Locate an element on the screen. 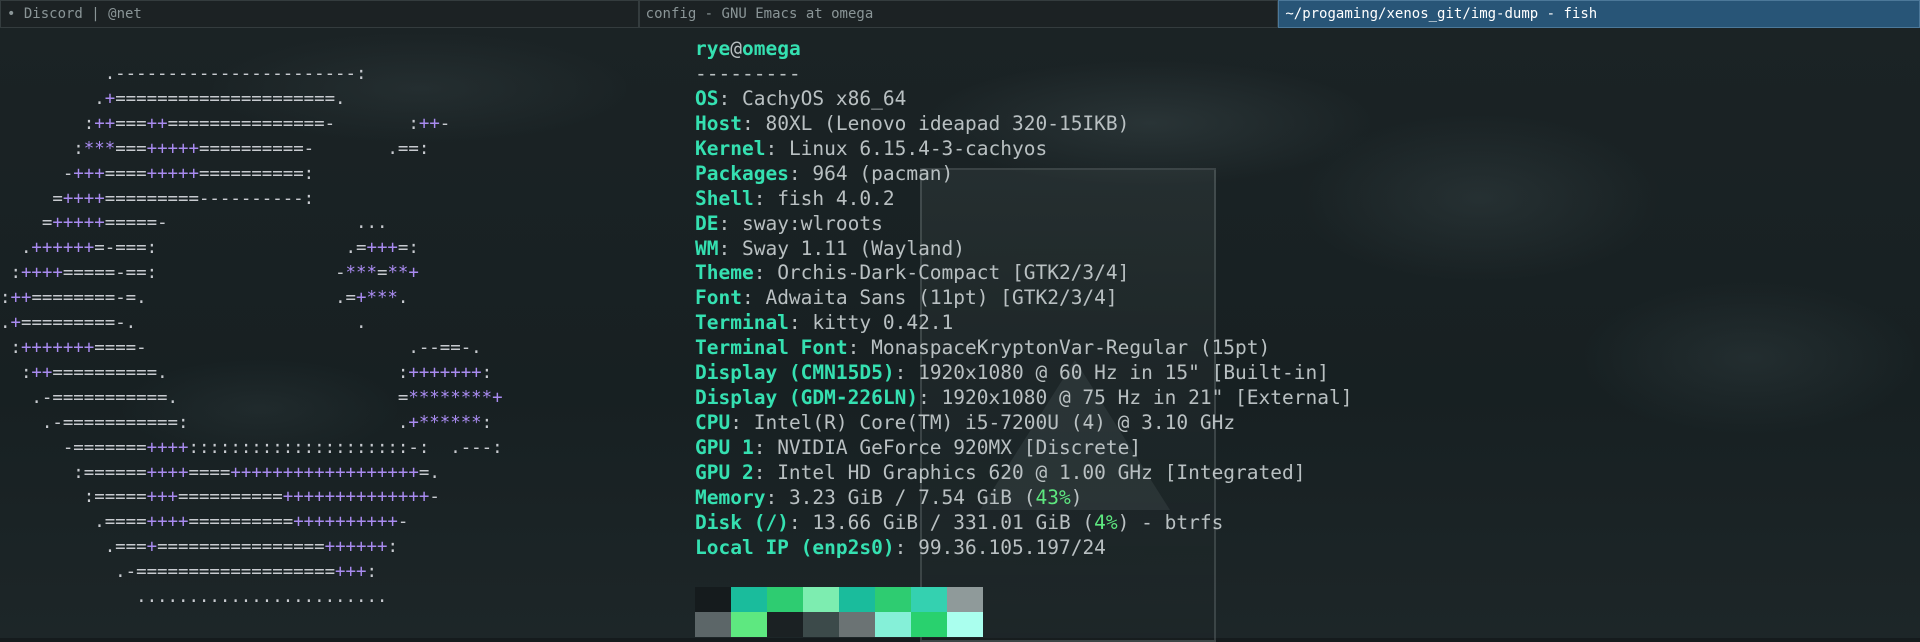 The image size is (1920, 642). ascii-line: :+++++++====- .--==-. is located at coordinates (241, 347).